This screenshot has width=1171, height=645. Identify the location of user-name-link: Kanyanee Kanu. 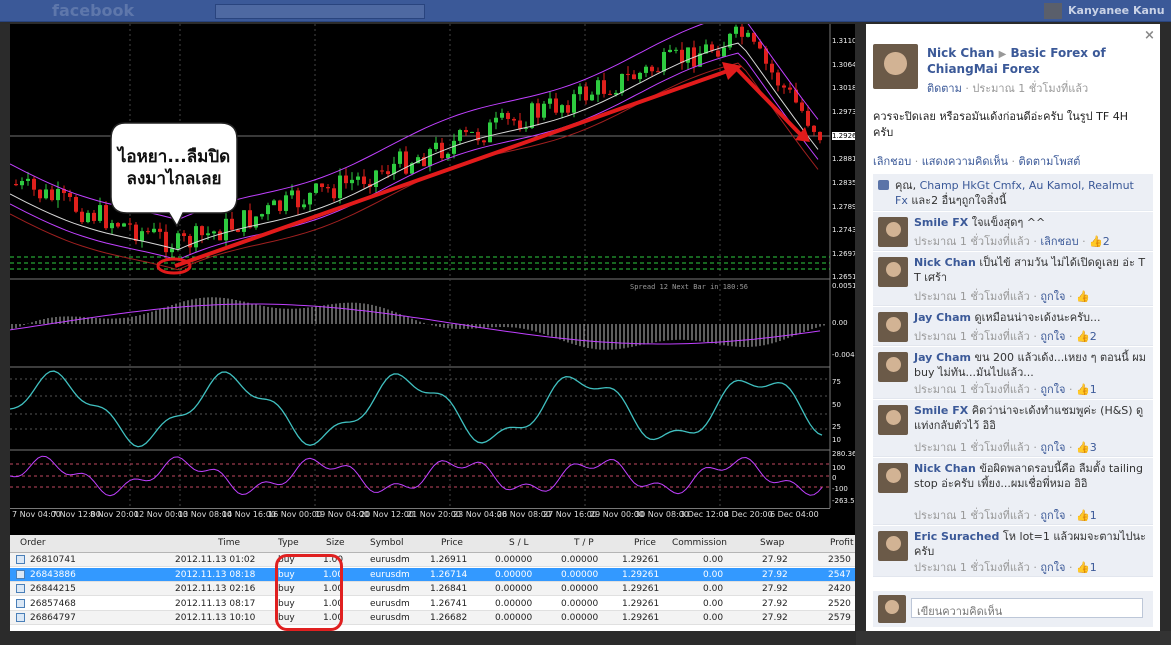
(1116, 10).